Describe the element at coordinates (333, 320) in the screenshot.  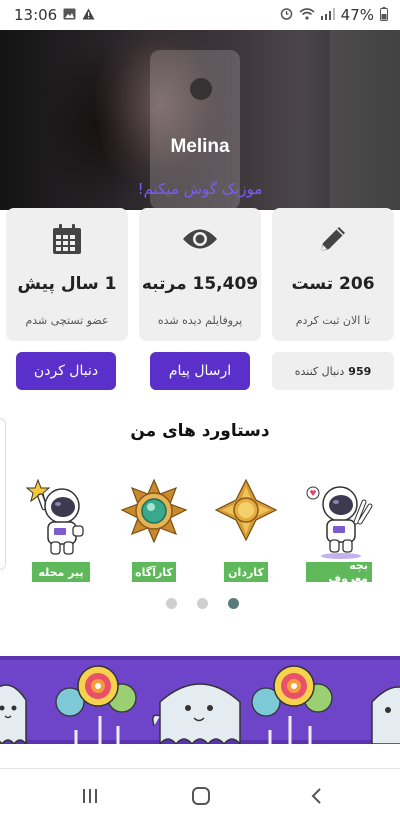
I see `stat-label: تا الان ثبت کردم` at that location.